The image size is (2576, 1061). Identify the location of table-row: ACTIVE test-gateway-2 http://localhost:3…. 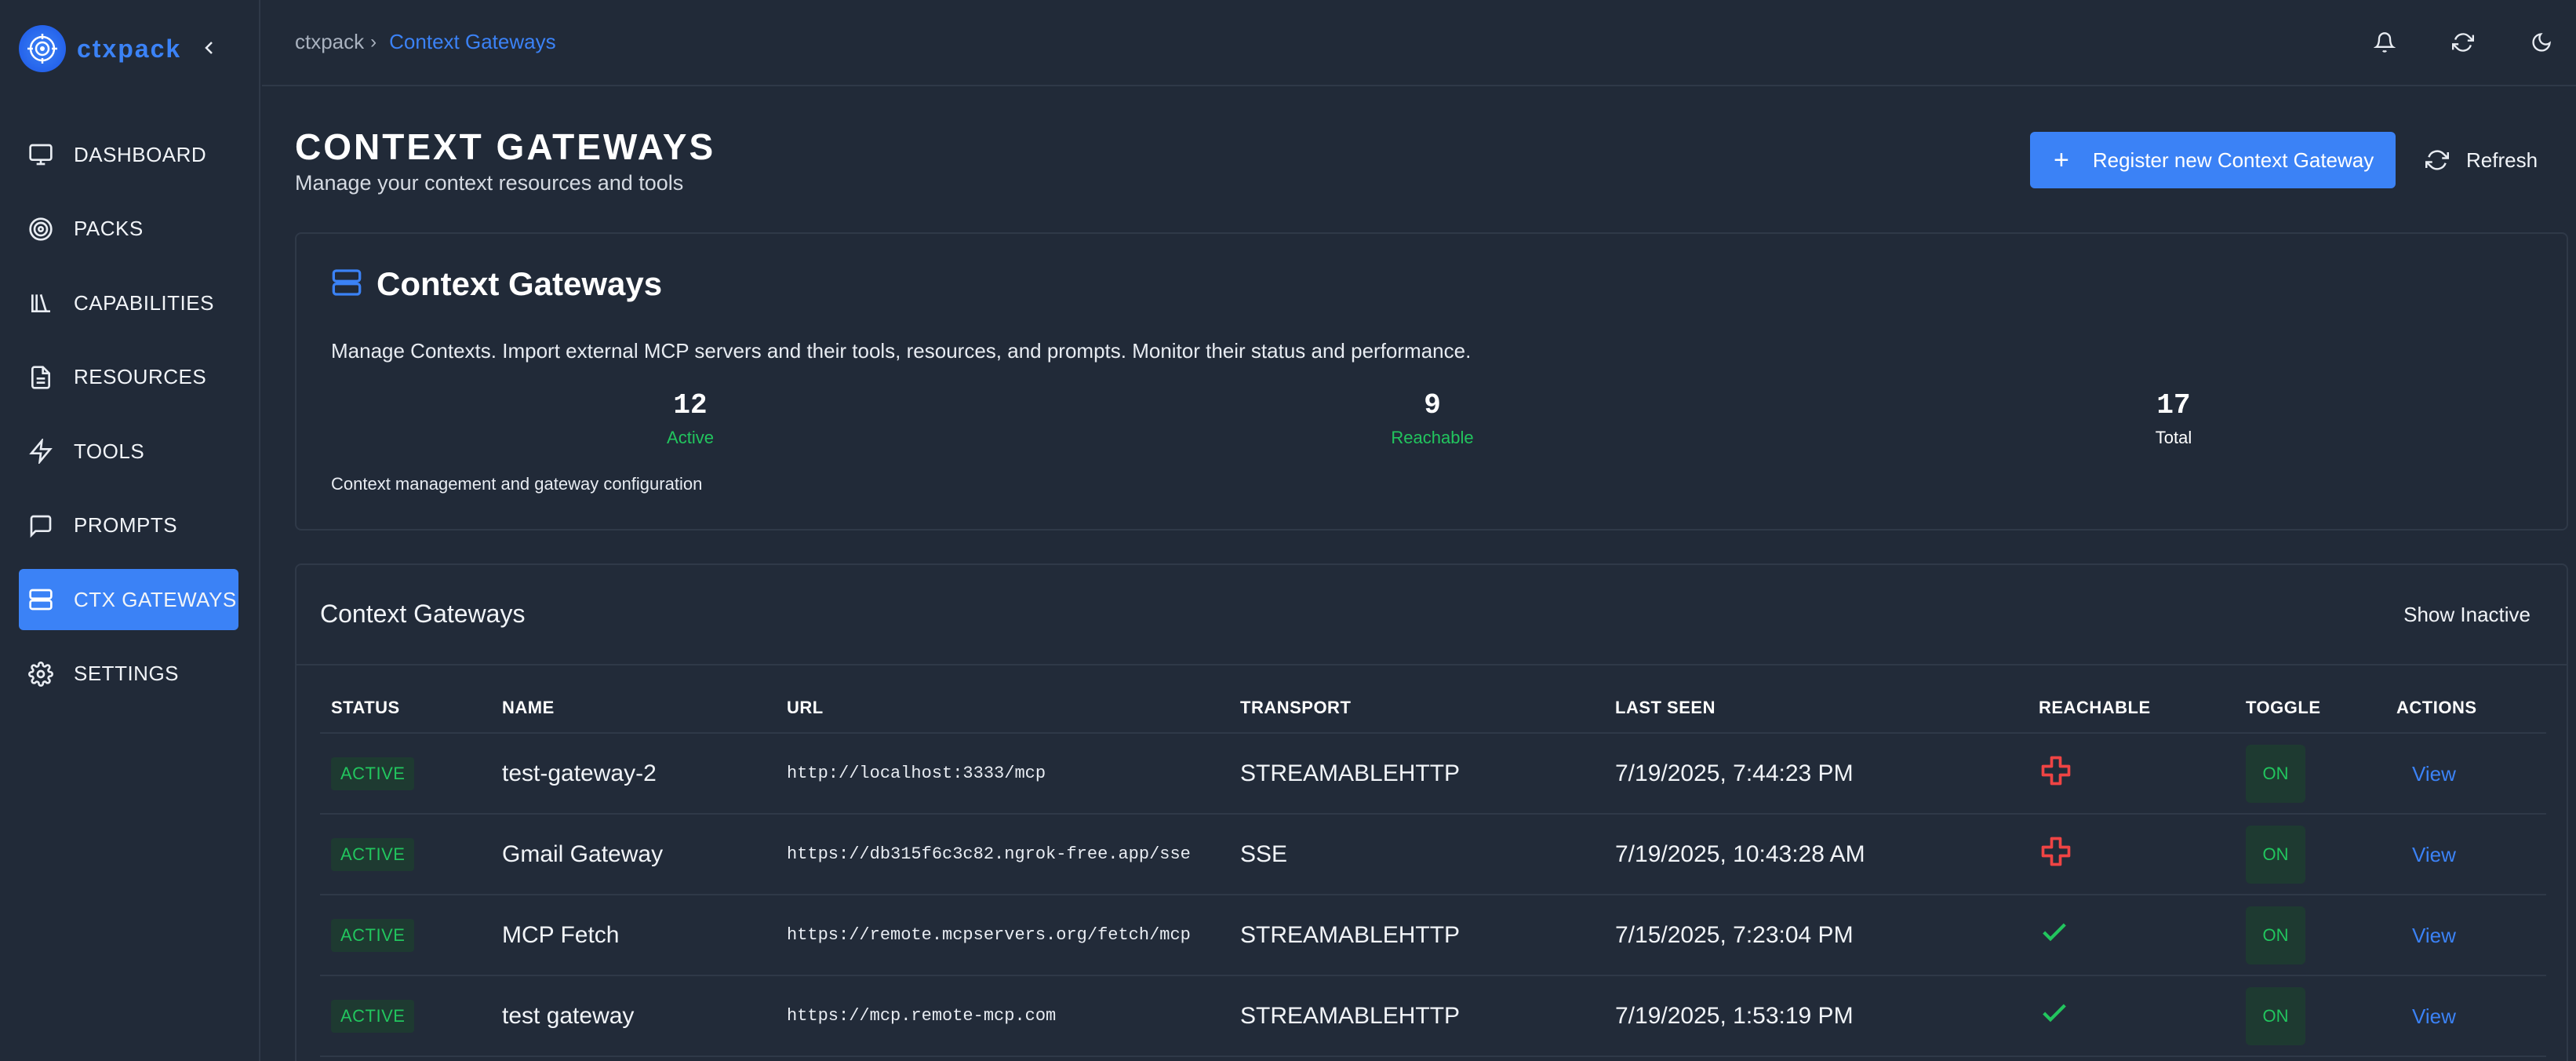
(1433, 774).